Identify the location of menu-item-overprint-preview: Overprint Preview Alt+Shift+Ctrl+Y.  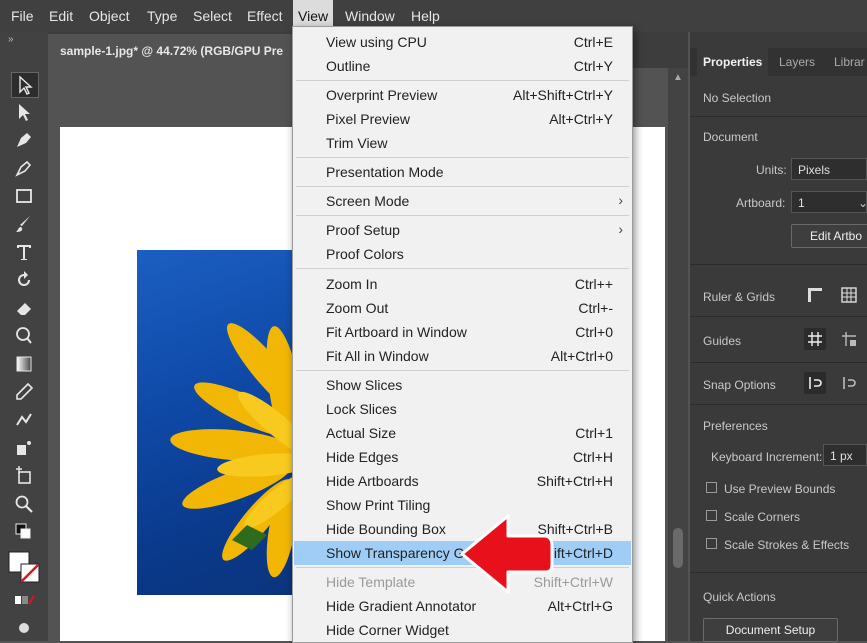
(462, 95).